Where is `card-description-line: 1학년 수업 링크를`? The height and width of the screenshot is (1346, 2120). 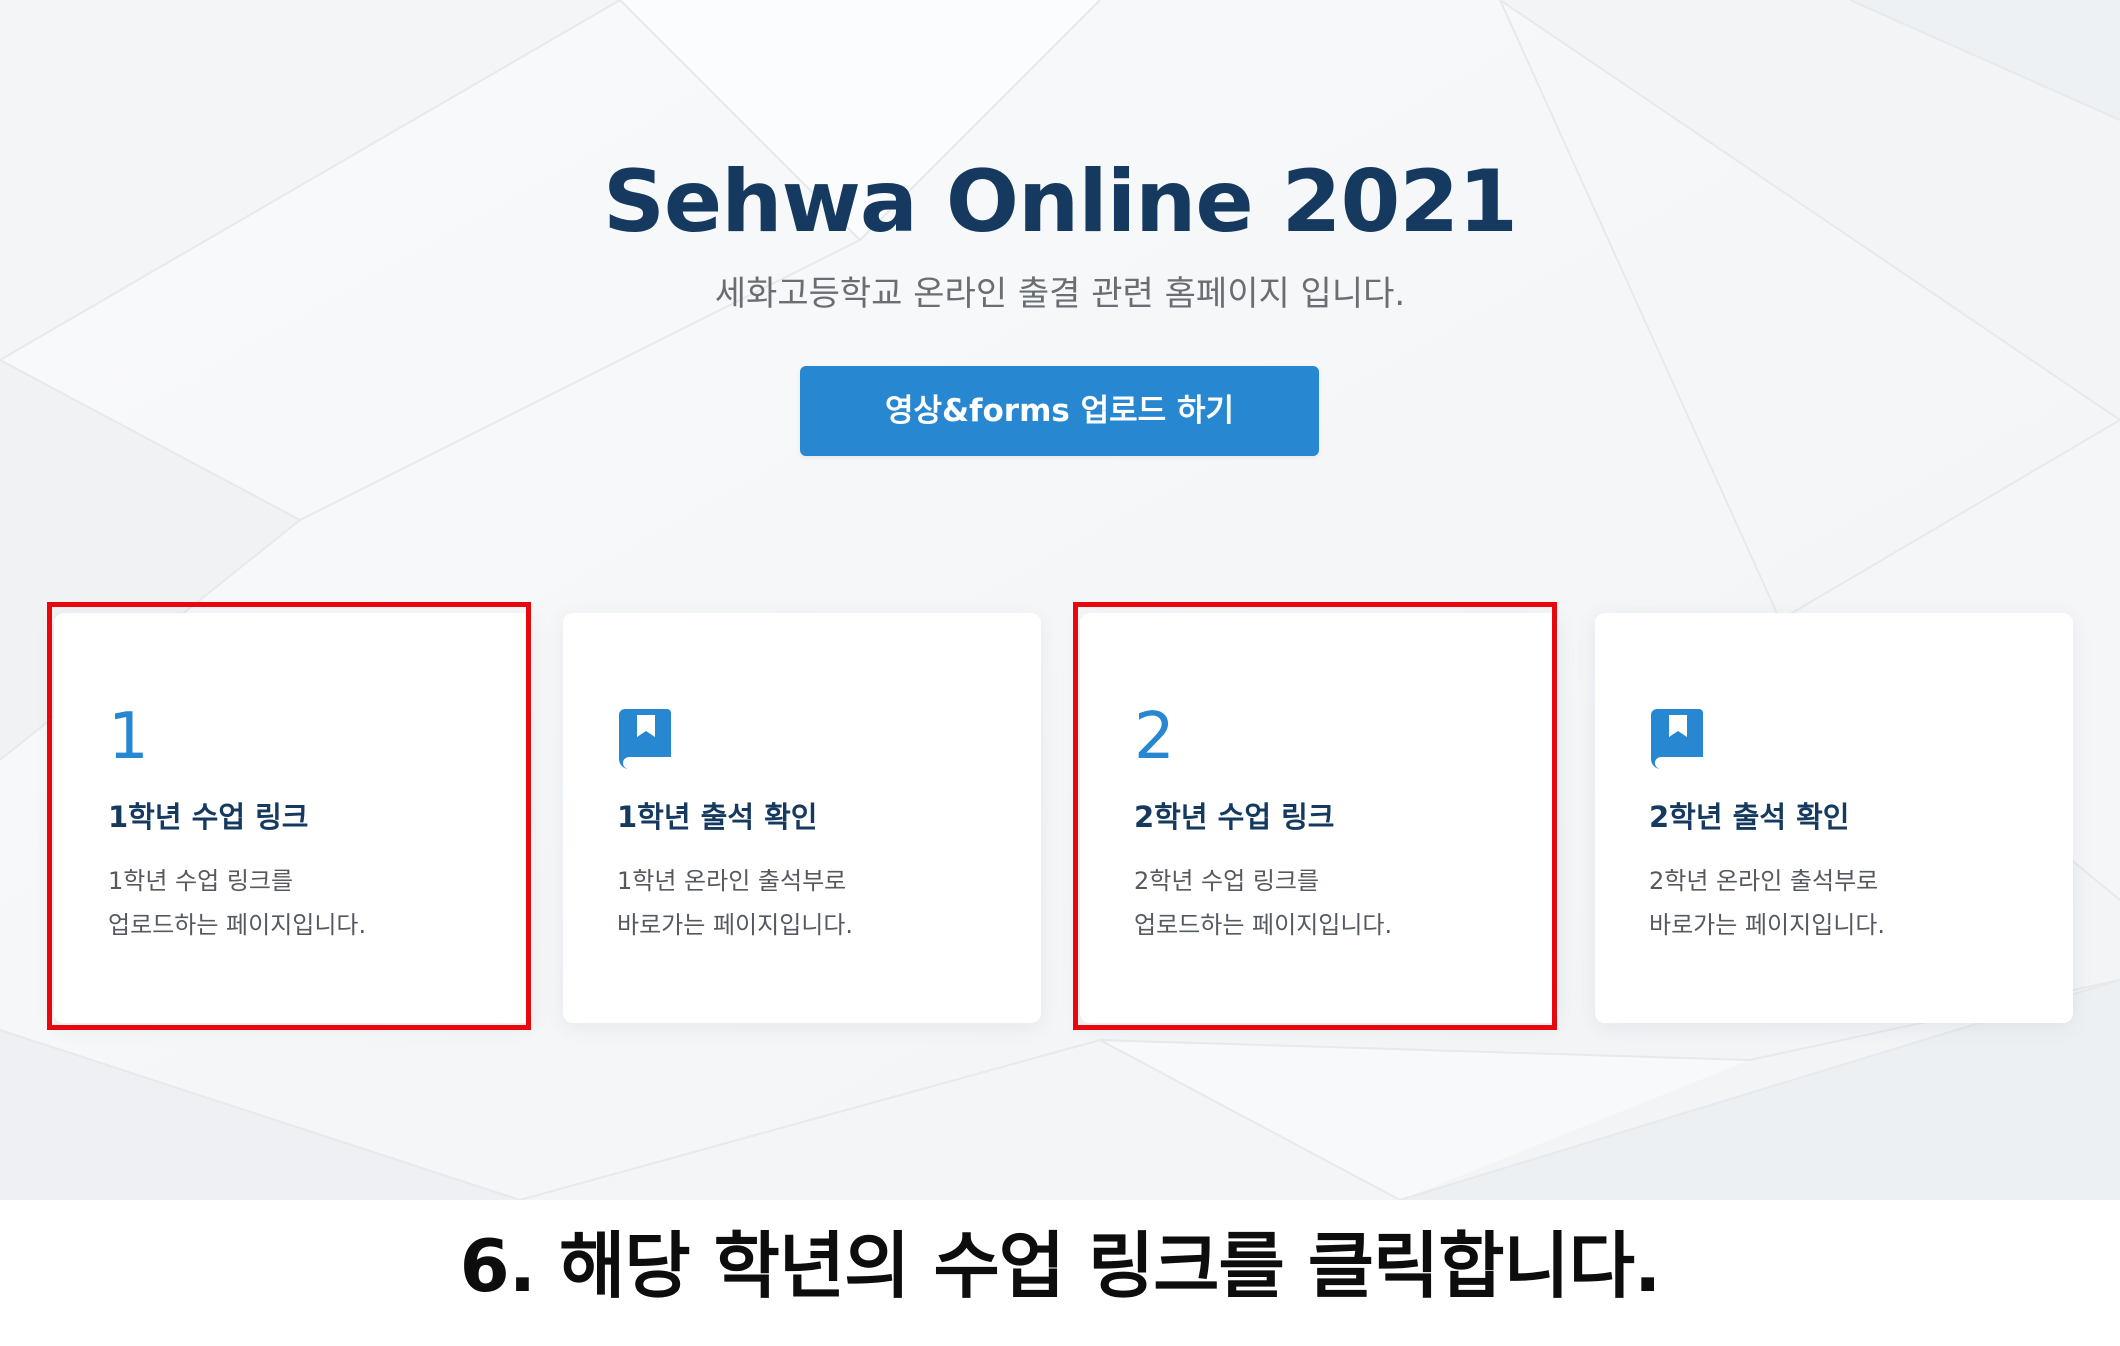 card-description-line: 1학년 수업 링크를 is located at coordinates (201, 881).